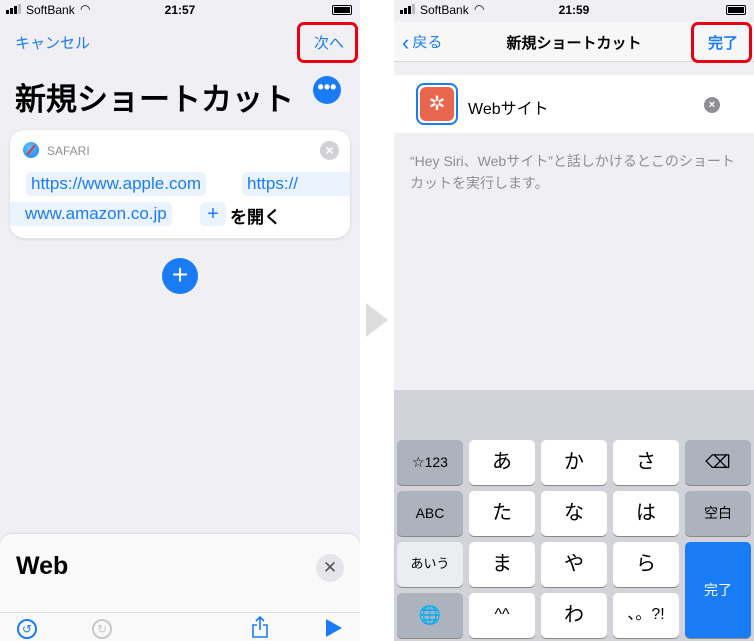 The width and height of the screenshot is (754, 641). Describe the element at coordinates (31, 150) in the screenshot. I see `safari-icon` at that location.